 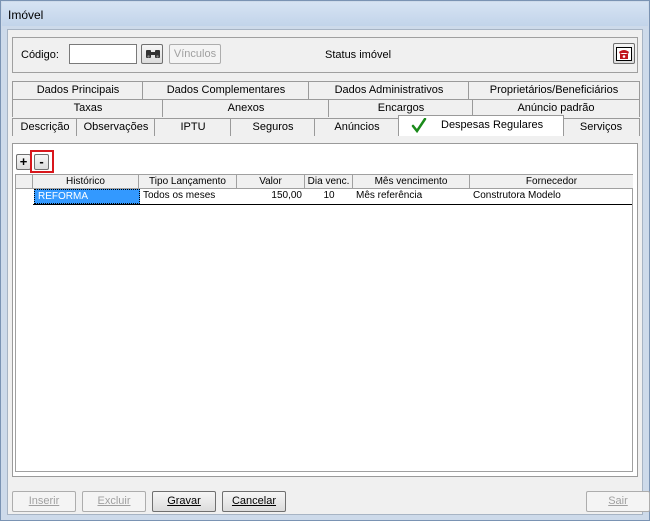 I want to click on header-panel: Código: Vínculos Status imóvel, so click(x=325, y=55).